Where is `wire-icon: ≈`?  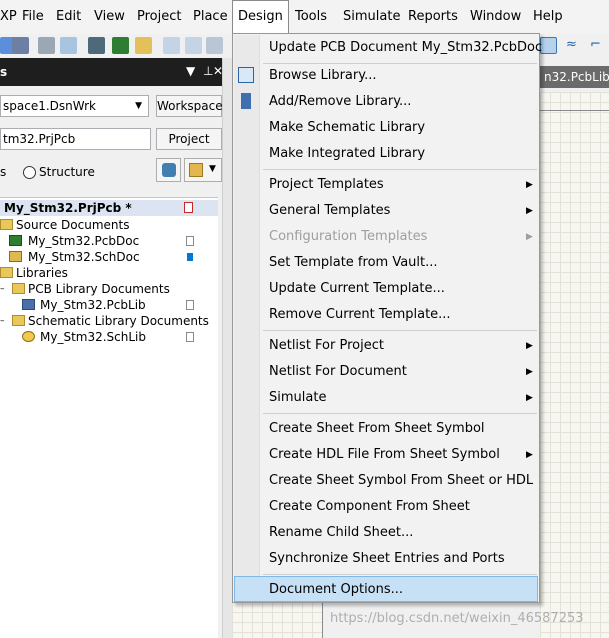
wire-icon: ≈ is located at coordinates (574, 45).